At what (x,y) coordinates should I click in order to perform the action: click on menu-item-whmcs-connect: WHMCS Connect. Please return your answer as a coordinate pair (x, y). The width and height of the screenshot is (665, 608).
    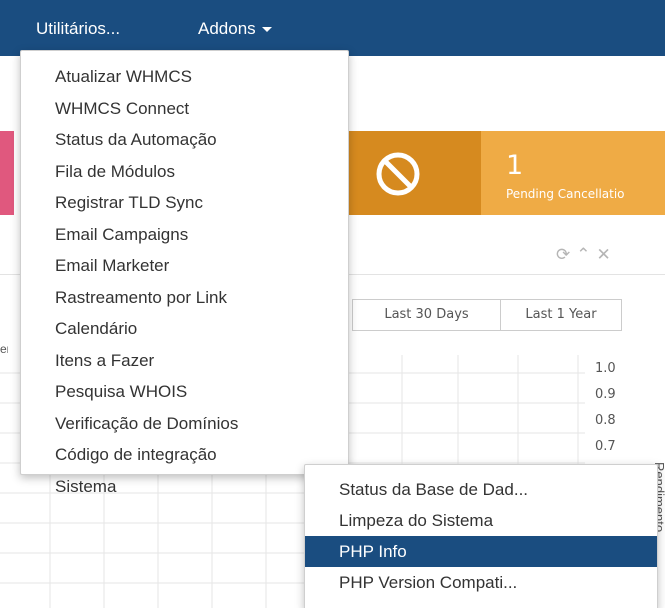
    Looking at the image, I should click on (184, 109).